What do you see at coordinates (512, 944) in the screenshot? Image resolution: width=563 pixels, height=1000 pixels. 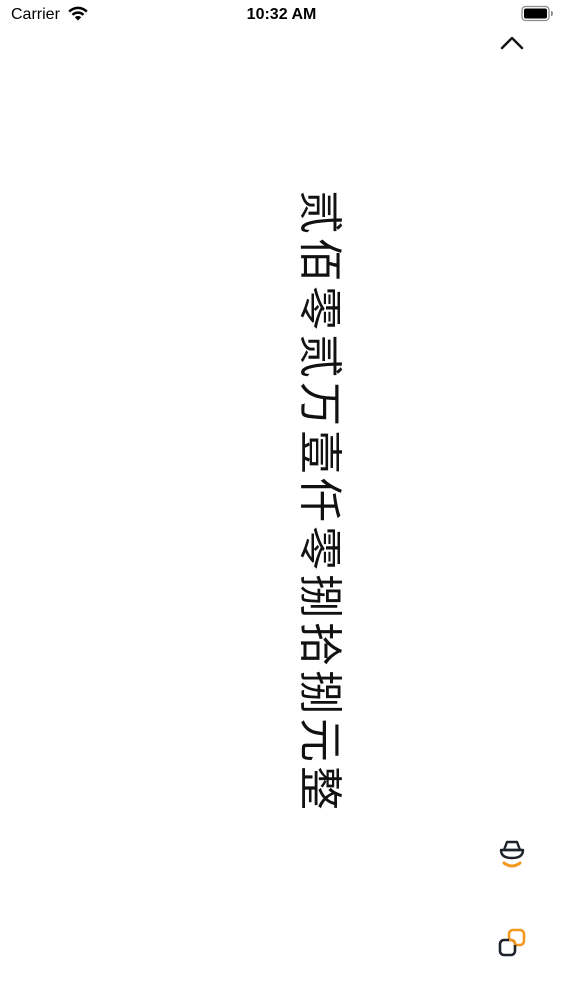 I see `copy-icon` at bounding box center [512, 944].